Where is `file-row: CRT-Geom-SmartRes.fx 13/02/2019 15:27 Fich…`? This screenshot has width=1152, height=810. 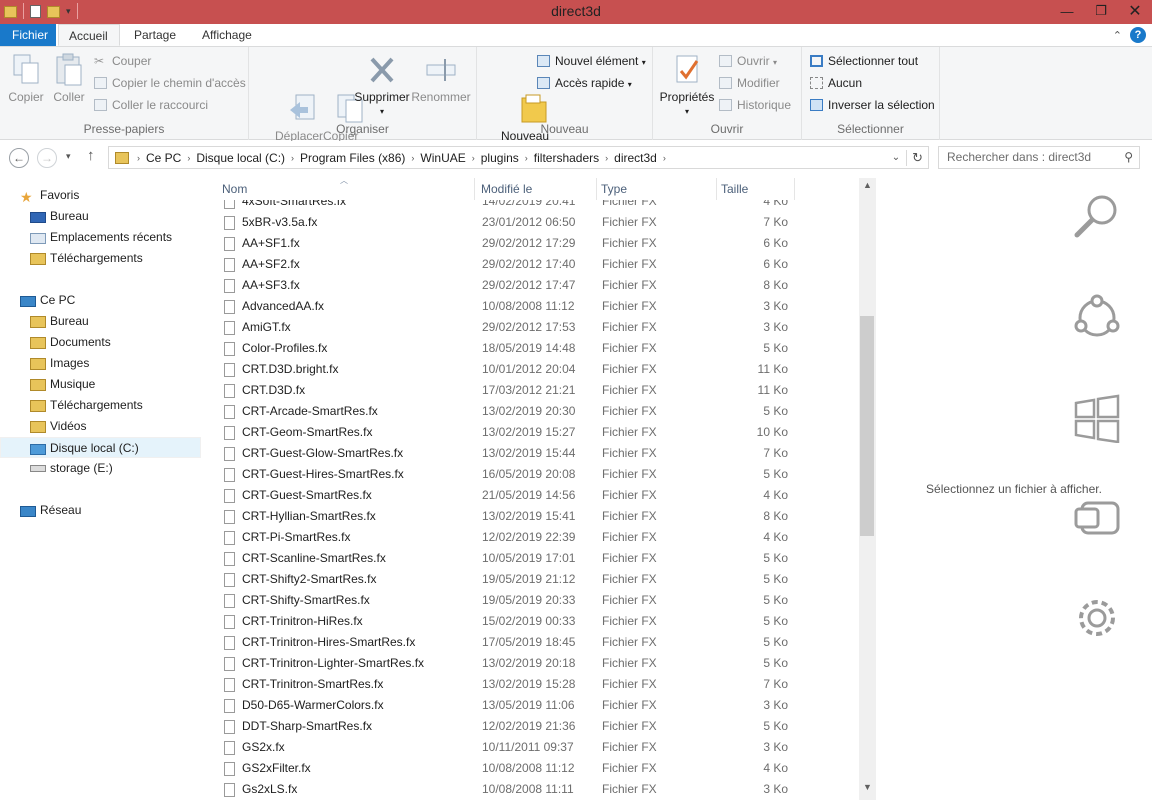
file-row: CRT-Geom-SmartRes.fx 13/02/2019 15:27 Fich… is located at coordinates (539, 432).